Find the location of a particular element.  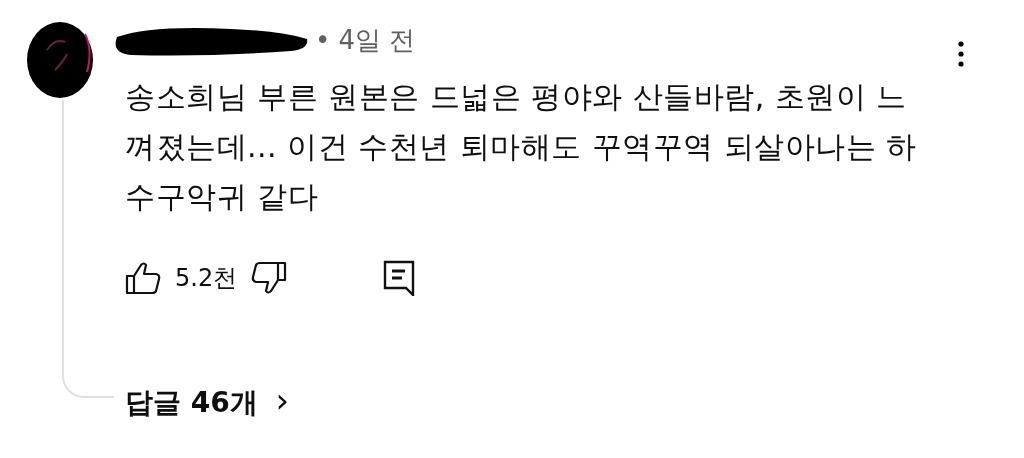

thumbs-down-icon is located at coordinates (269, 278).